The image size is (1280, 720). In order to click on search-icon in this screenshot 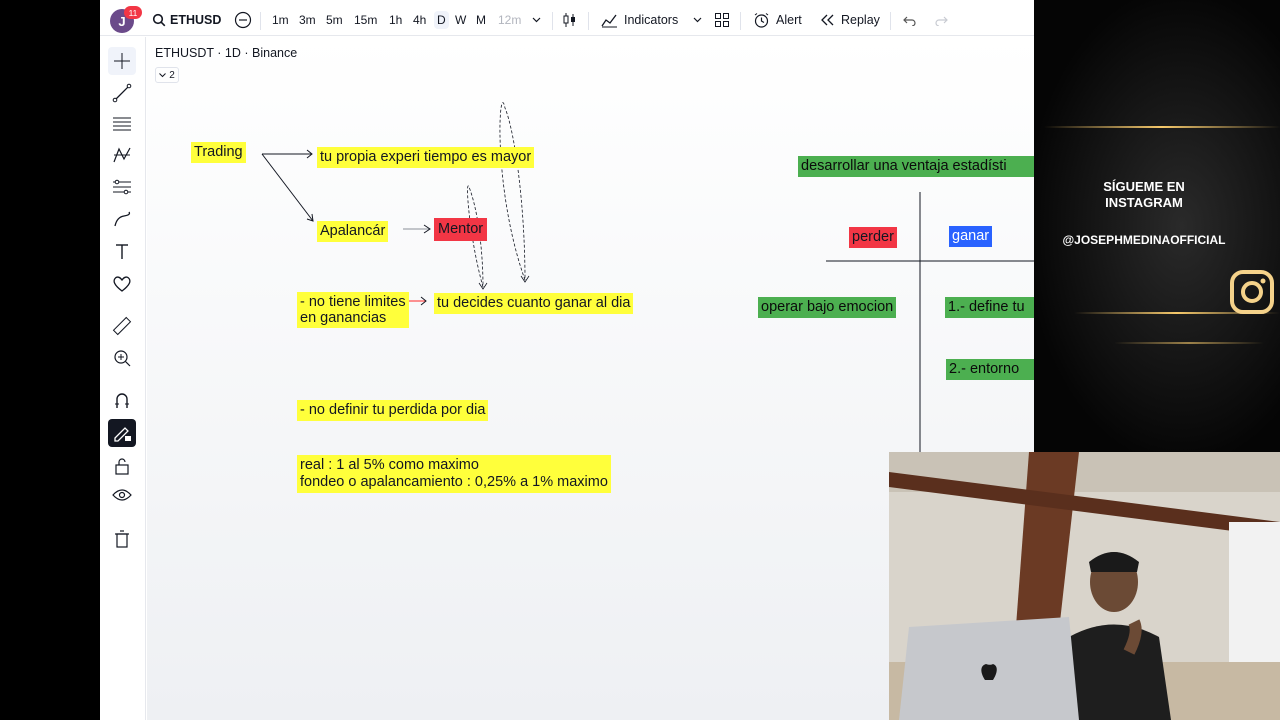, I will do `click(159, 20)`.